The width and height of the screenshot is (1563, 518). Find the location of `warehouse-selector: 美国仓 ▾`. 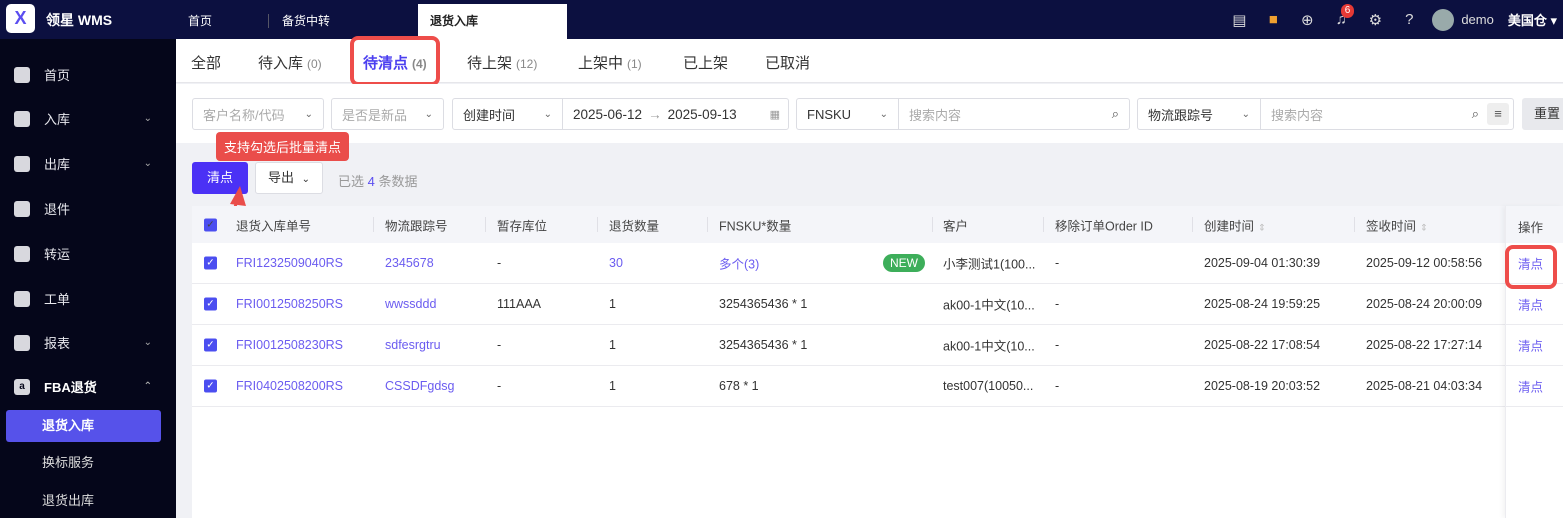

warehouse-selector: 美国仓 ▾ is located at coordinates (1532, 19).